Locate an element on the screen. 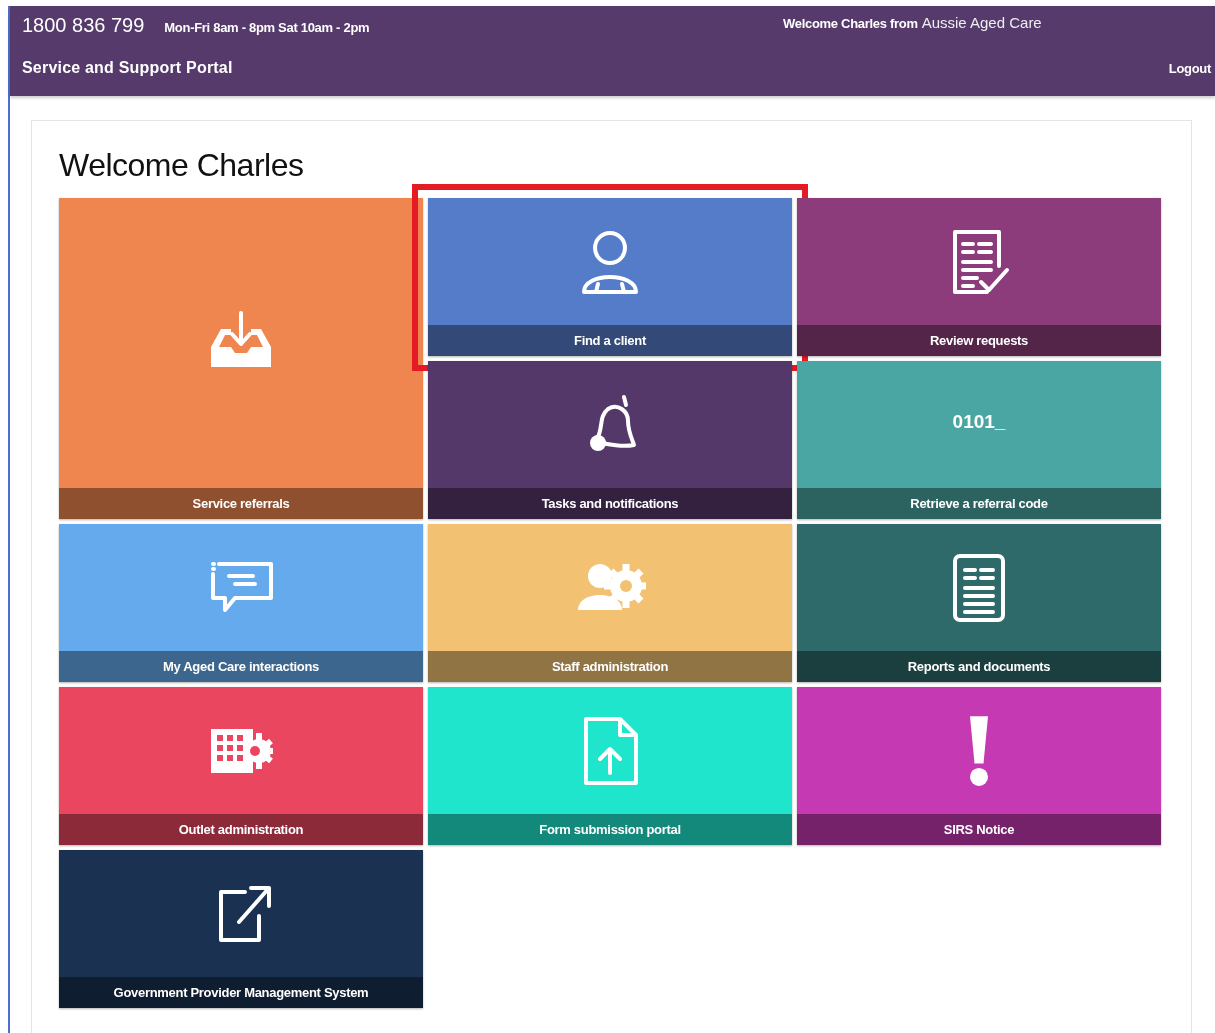 This screenshot has width=1215, height=1033. tile-label: SIRS Notice is located at coordinates (979, 829).